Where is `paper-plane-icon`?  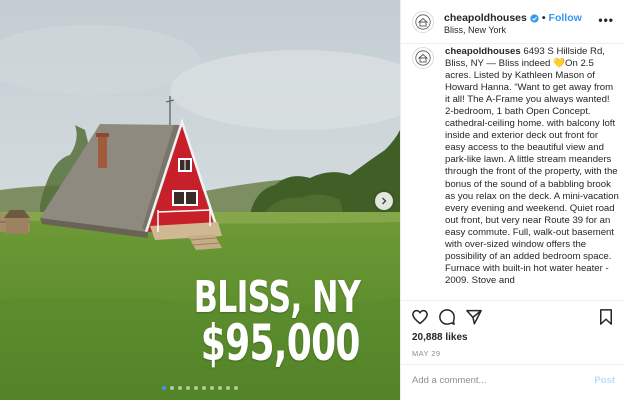 paper-plane-icon is located at coordinates (474, 317).